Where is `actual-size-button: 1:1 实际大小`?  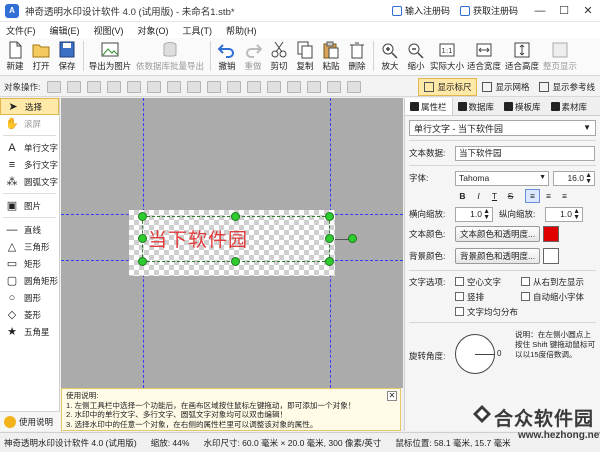
actual-size-button: 1:1 实际大小 is located at coordinates (447, 56).